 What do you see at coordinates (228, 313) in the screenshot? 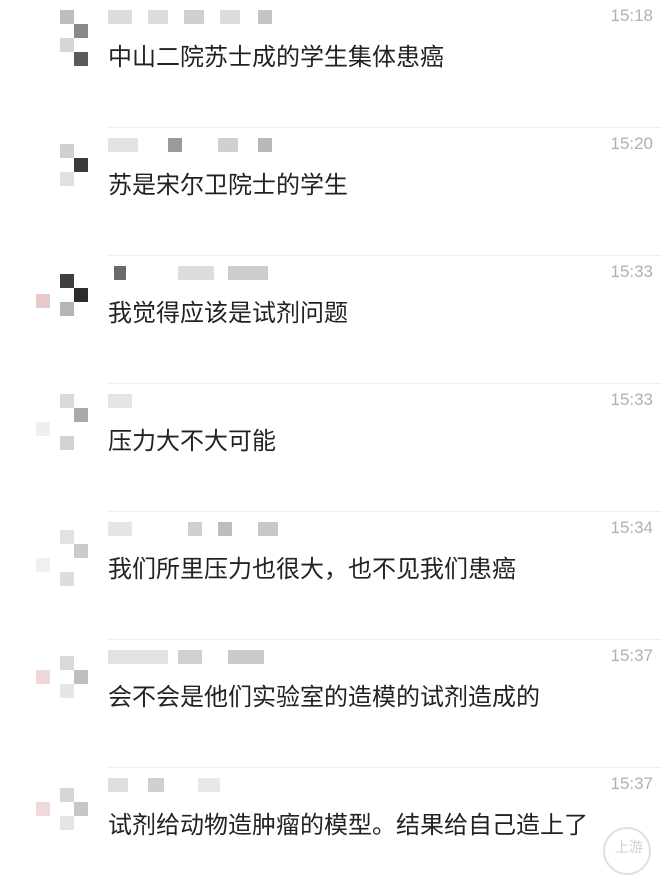
I see `message-text: 我觉得应该是试剂问题` at bounding box center [228, 313].